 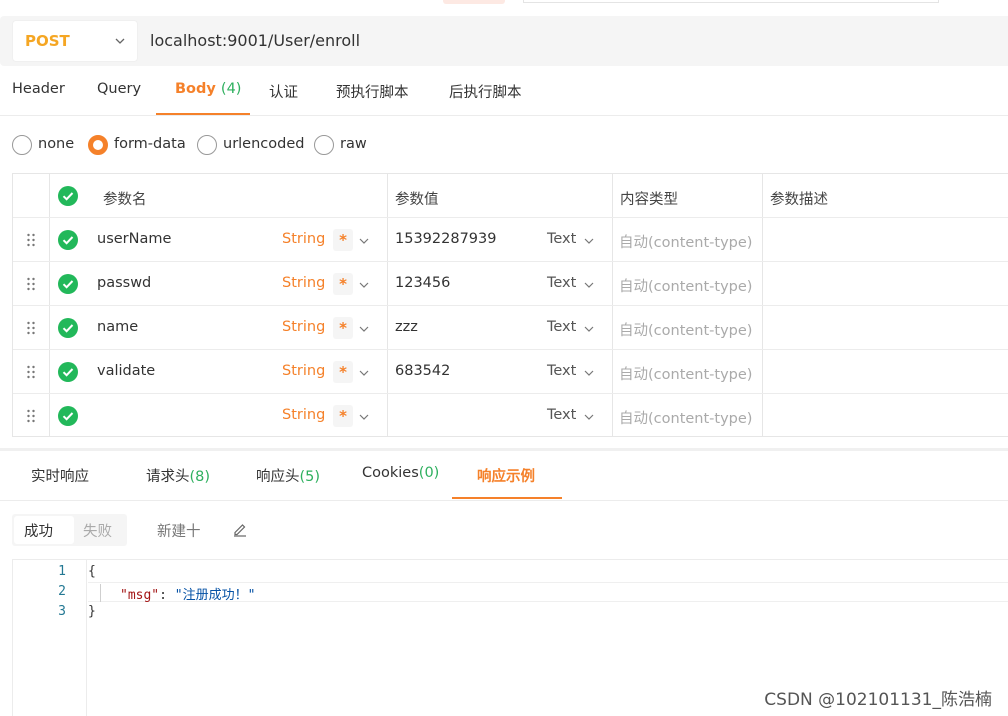 I want to click on segment-fail: 失败, so click(x=97, y=530).